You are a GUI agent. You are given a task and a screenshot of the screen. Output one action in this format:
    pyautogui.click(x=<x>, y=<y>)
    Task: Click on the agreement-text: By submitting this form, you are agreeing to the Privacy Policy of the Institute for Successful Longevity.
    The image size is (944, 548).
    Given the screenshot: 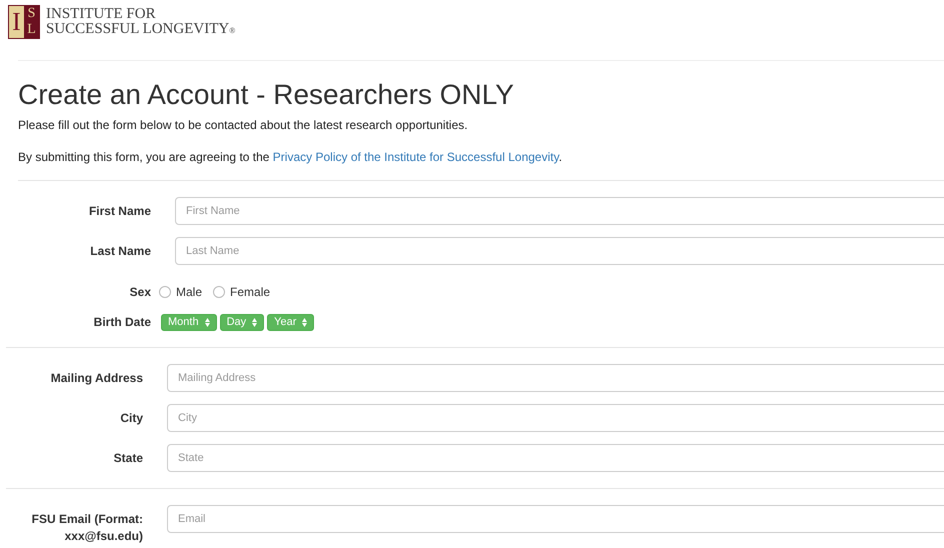 What is the action you would take?
    pyautogui.click(x=291, y=157)
    